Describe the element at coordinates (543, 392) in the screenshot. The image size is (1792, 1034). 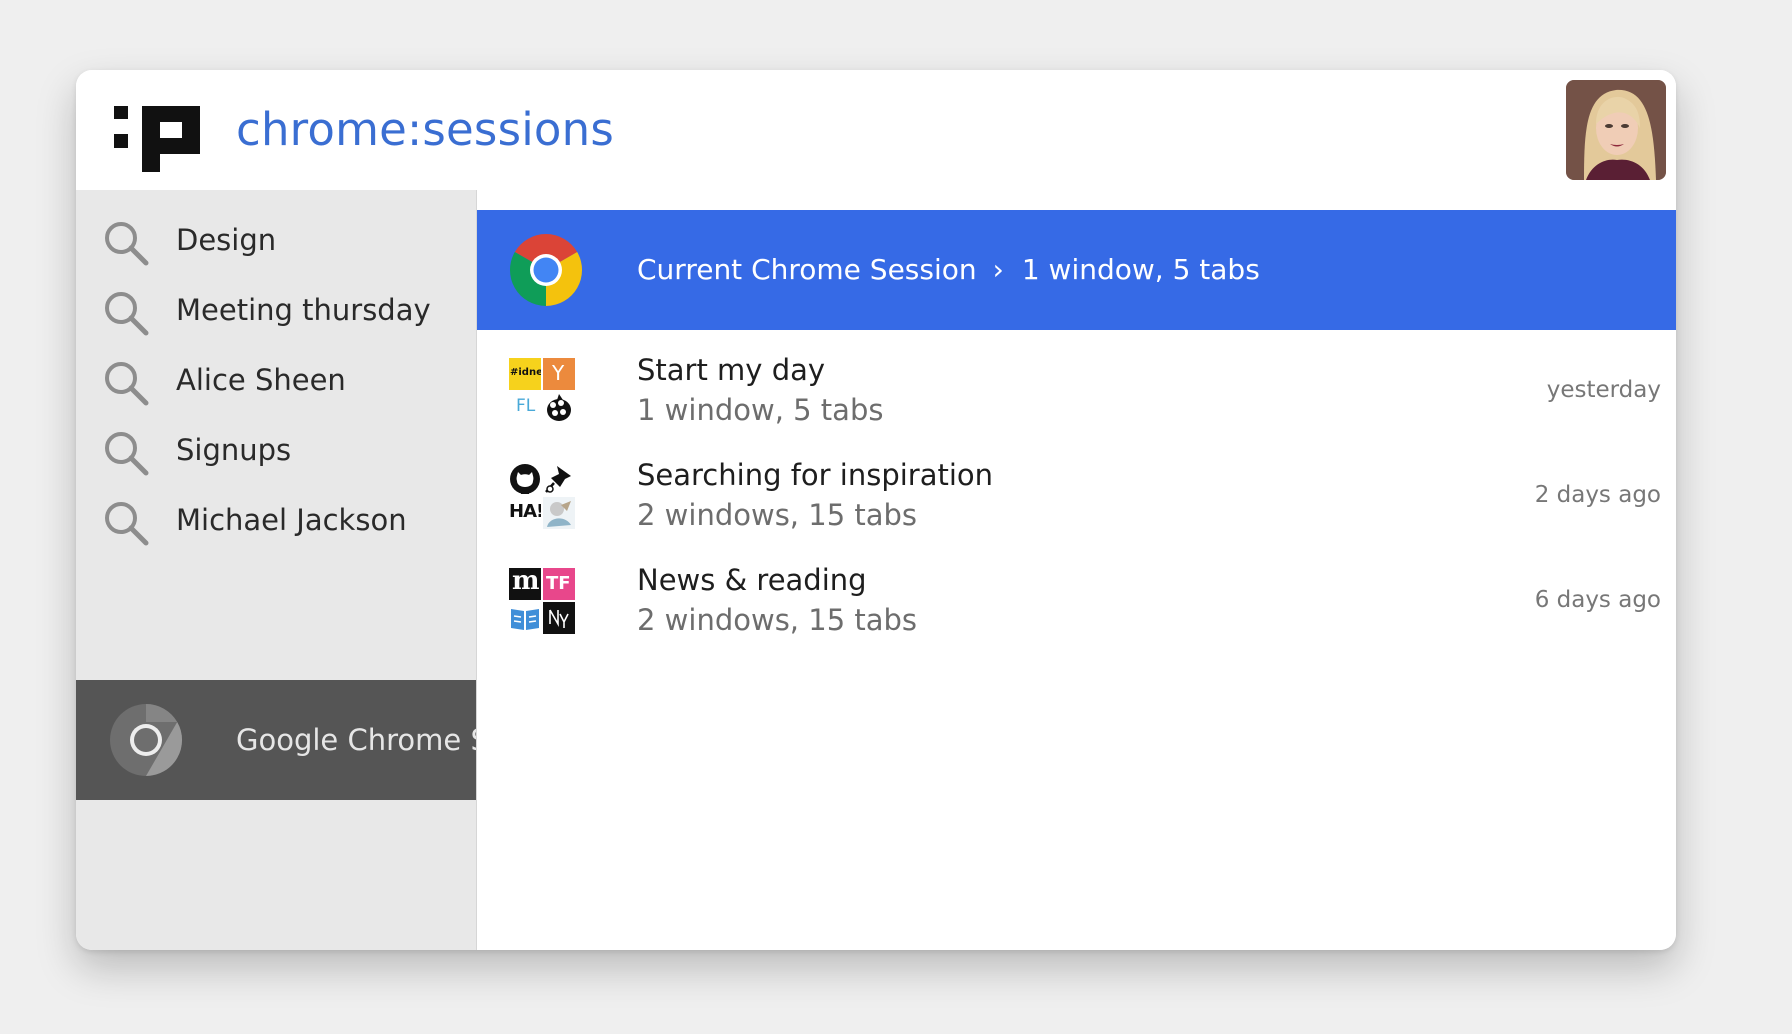
I see `favicon-grid: #idnes Y FL` at that location.